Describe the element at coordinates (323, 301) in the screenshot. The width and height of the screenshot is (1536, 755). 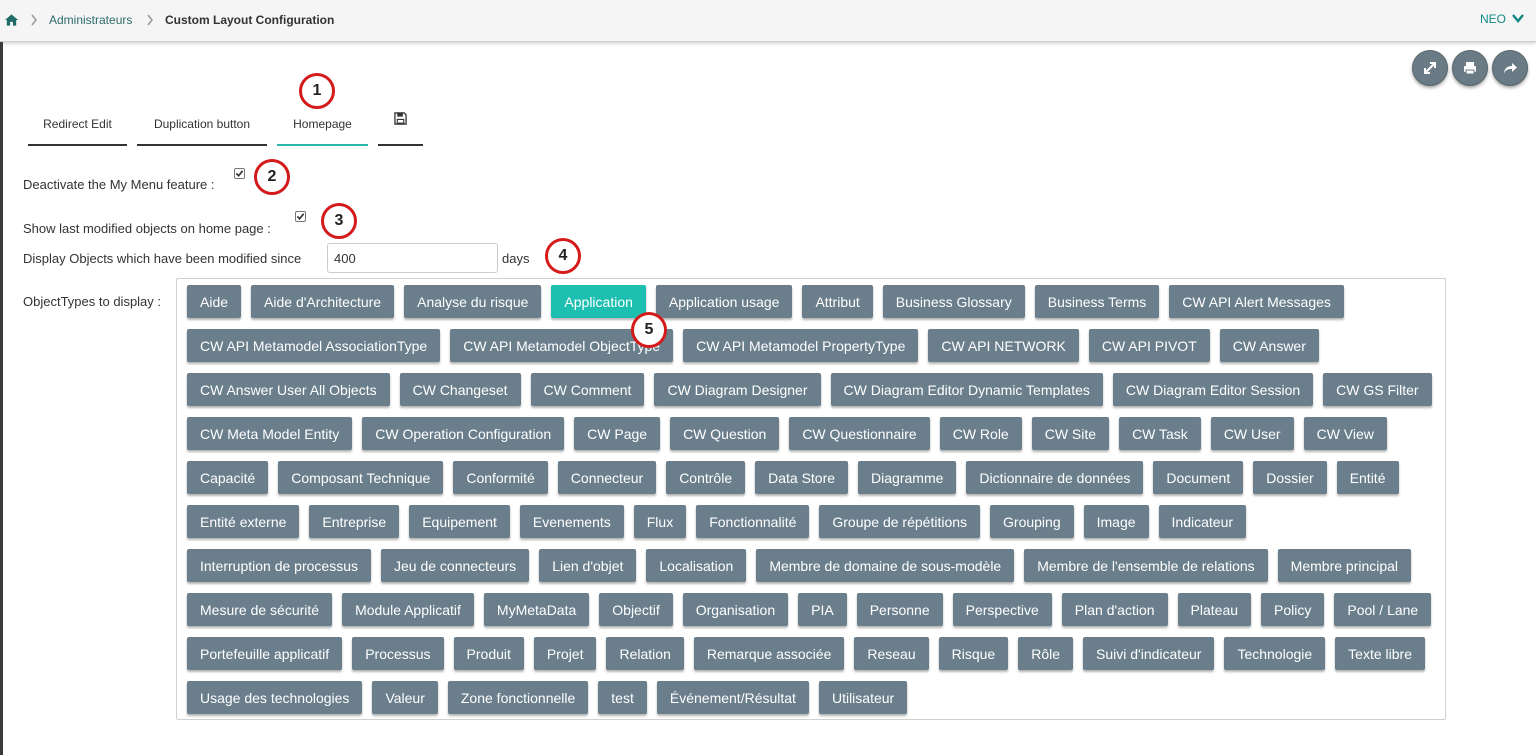
I see `object-type-button: Aide d'Architecture` at that location.